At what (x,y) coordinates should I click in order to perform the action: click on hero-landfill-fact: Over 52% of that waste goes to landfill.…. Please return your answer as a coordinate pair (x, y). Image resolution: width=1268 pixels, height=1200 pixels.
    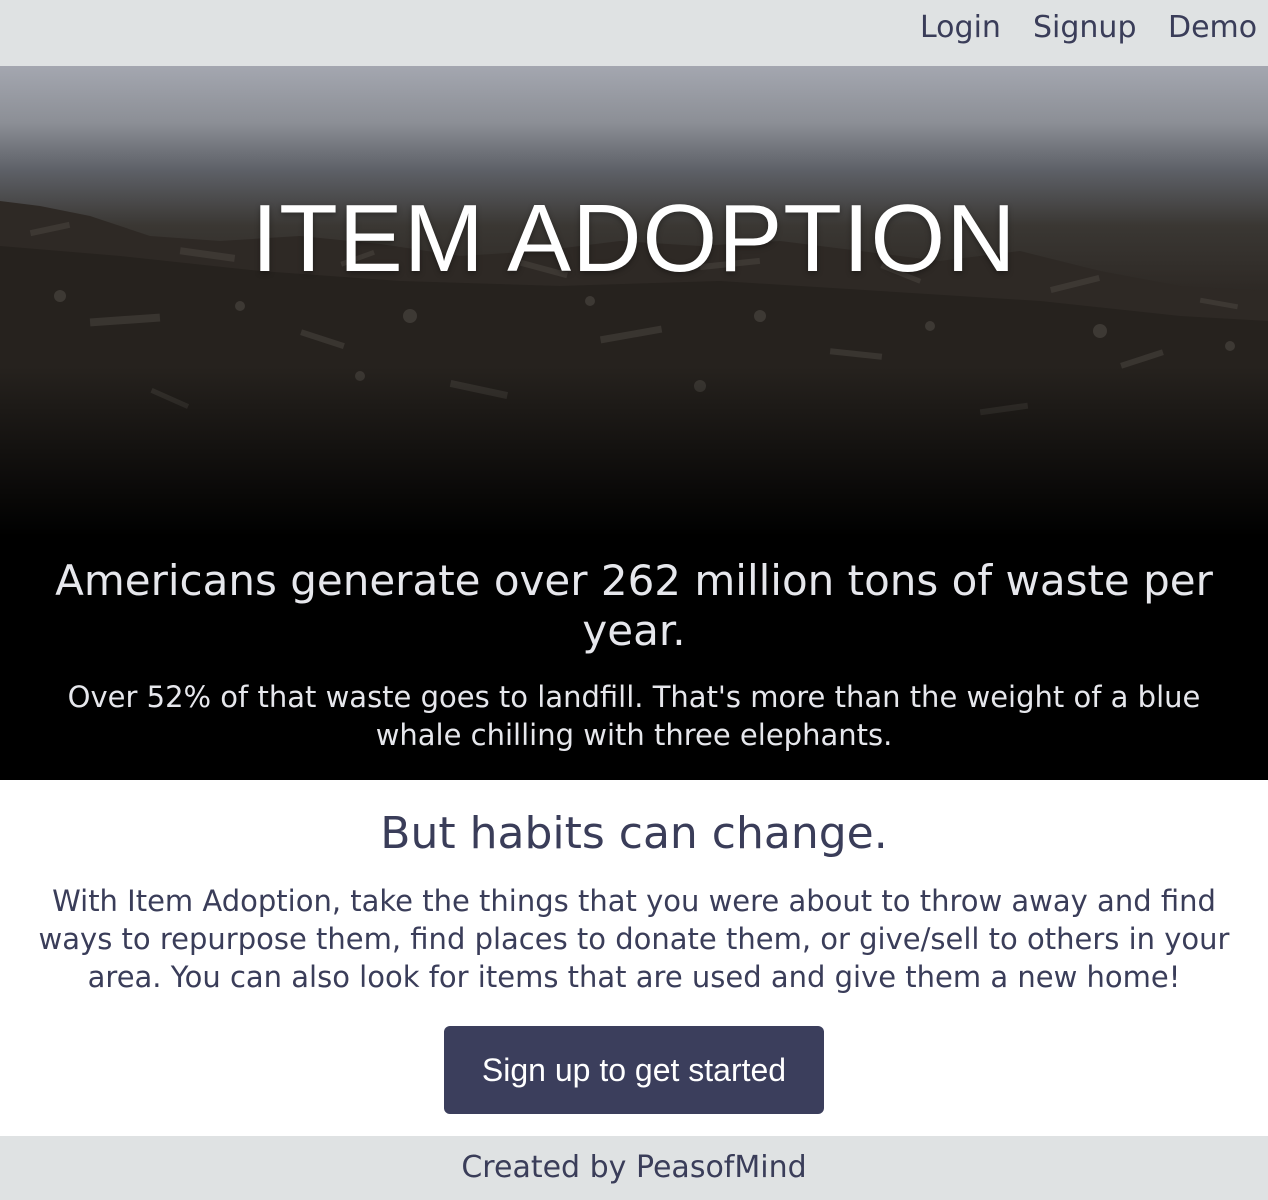
    Looking at the image, I should click on (634, 716).